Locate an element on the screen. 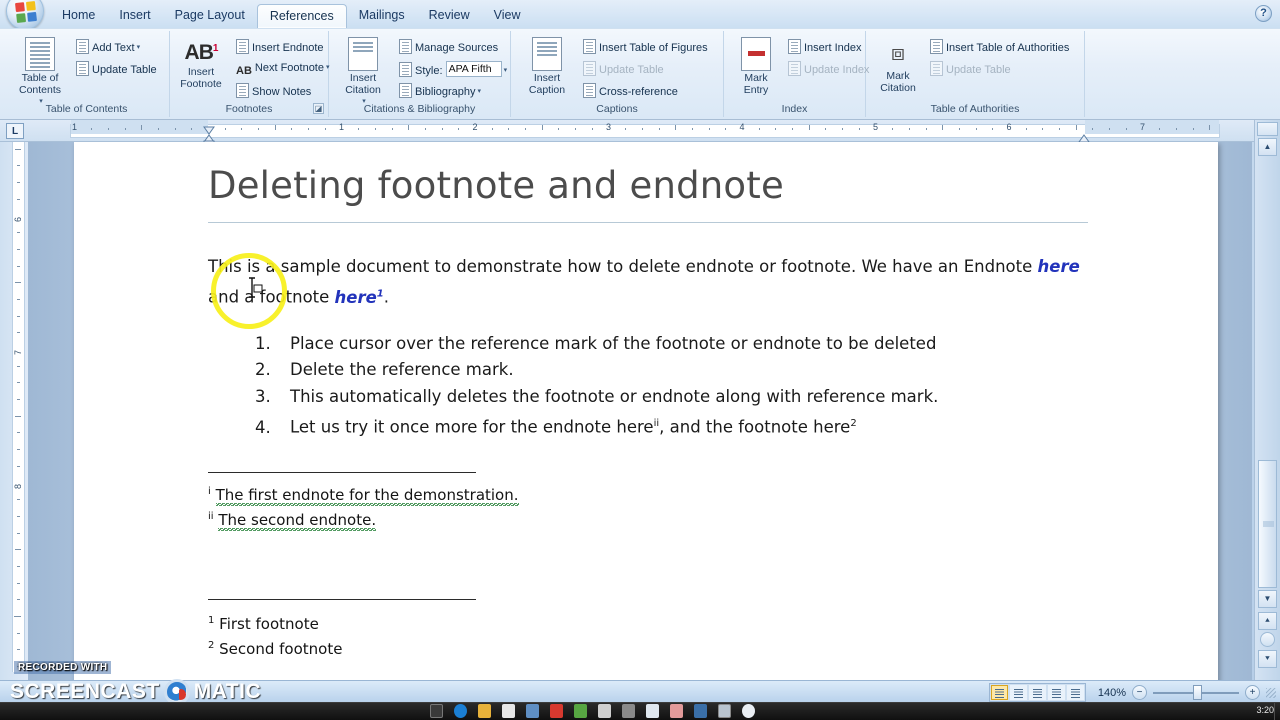 This screenshot has width=1280, height=720. windows-taskbar: 3:20 is located at coordinates (640, 711).